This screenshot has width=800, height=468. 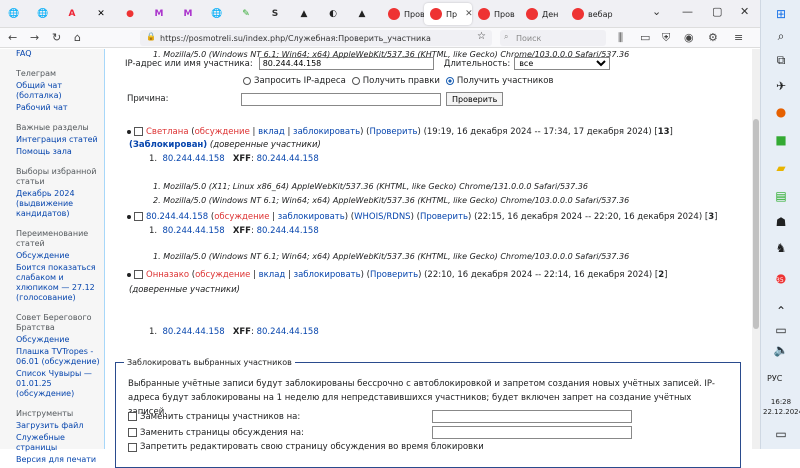 What do you see at coordinates (60, 152) in the screenshot?
I see `sidebar-link: Помощь зала` at bounding box center [60, 152].